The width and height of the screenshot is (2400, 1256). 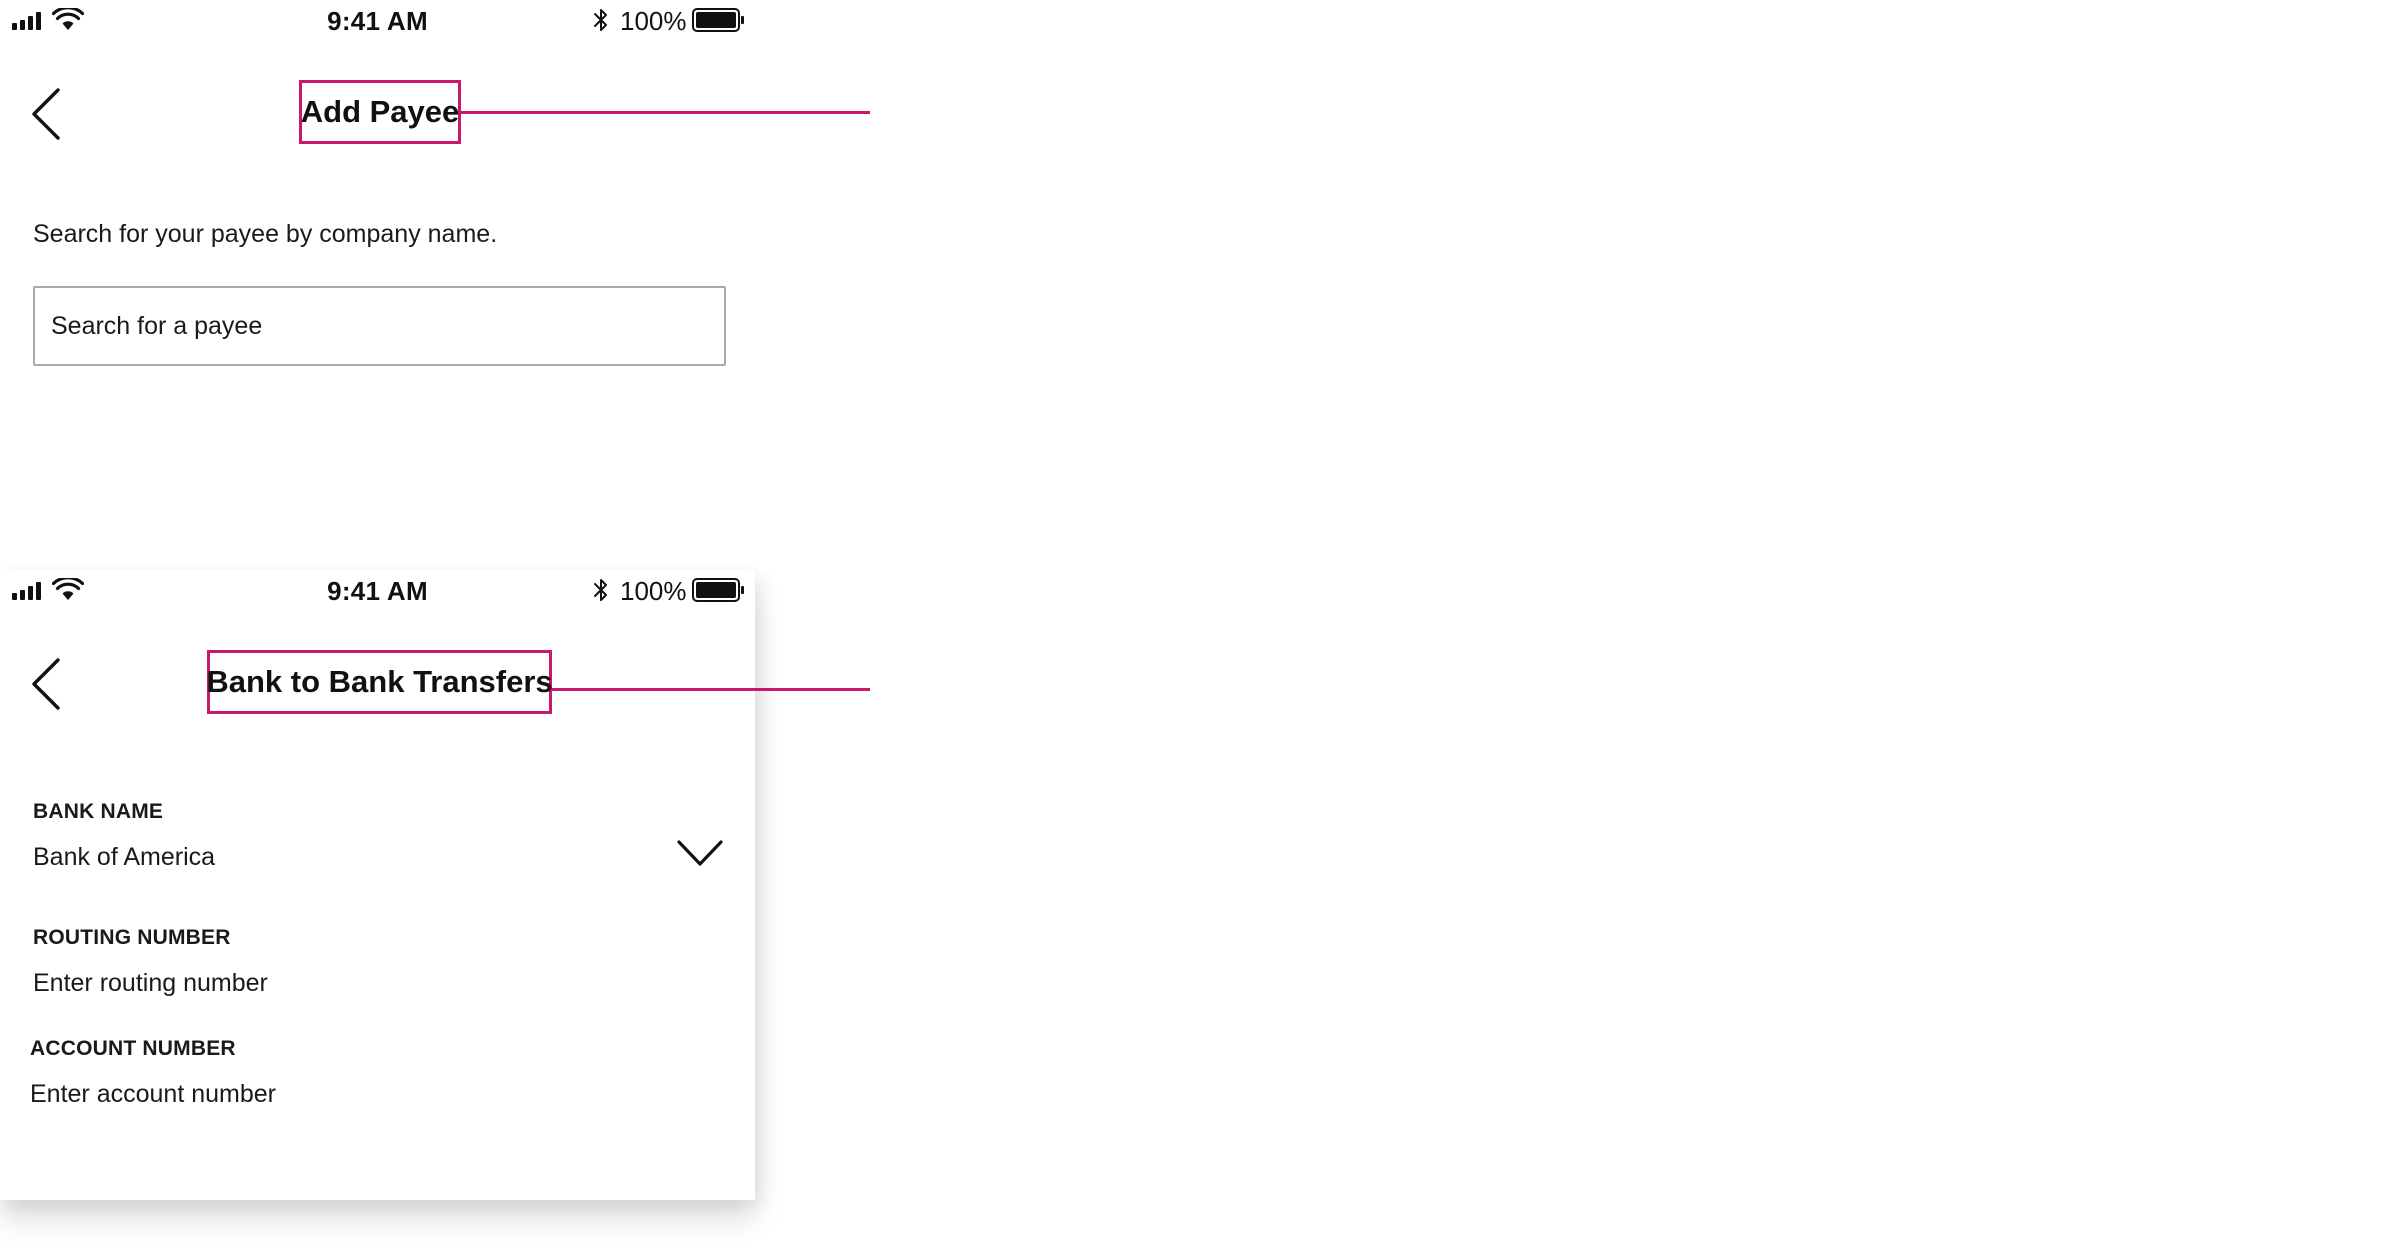 I want to click on account-number-input, so click(x=330, y=1094).